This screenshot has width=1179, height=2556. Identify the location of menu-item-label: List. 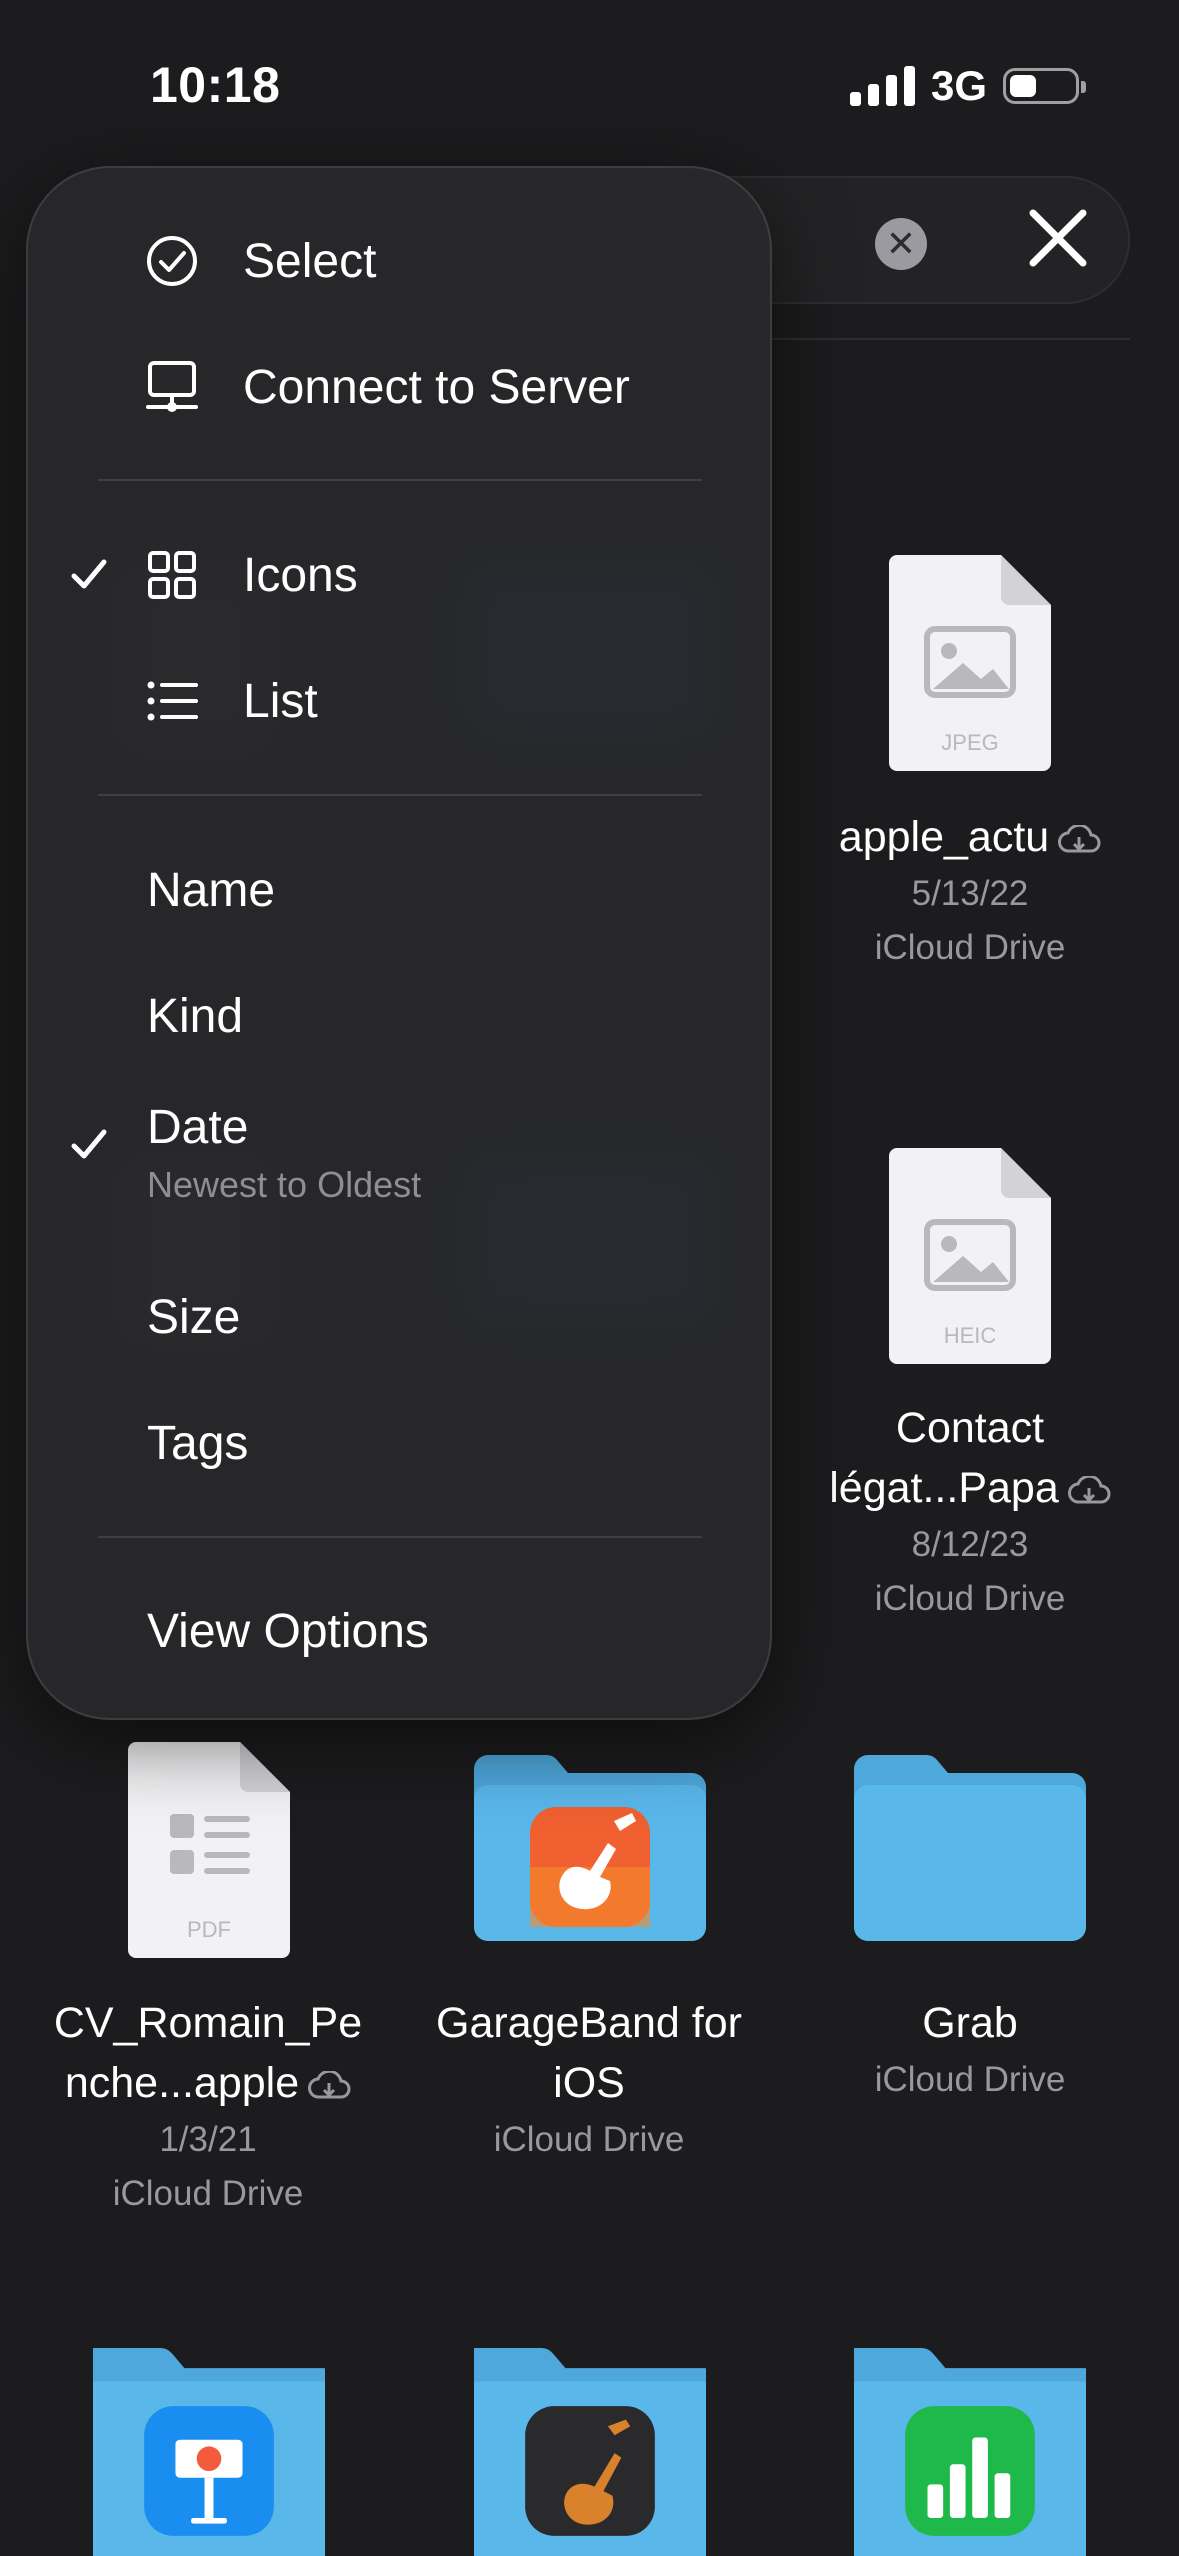
(280, 701).